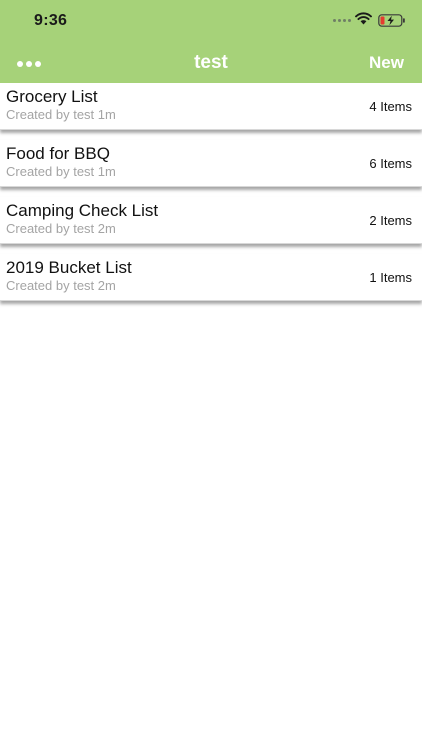  I want to click on list-item-count: 6 Items, so click(390, 163).